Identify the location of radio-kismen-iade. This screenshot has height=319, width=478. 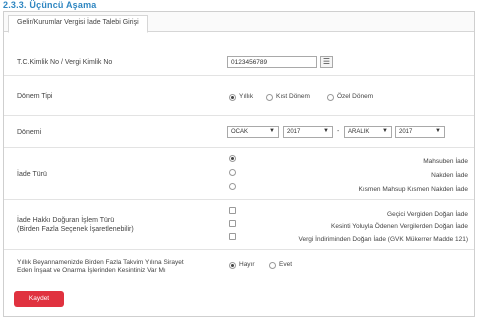
(232, 186).